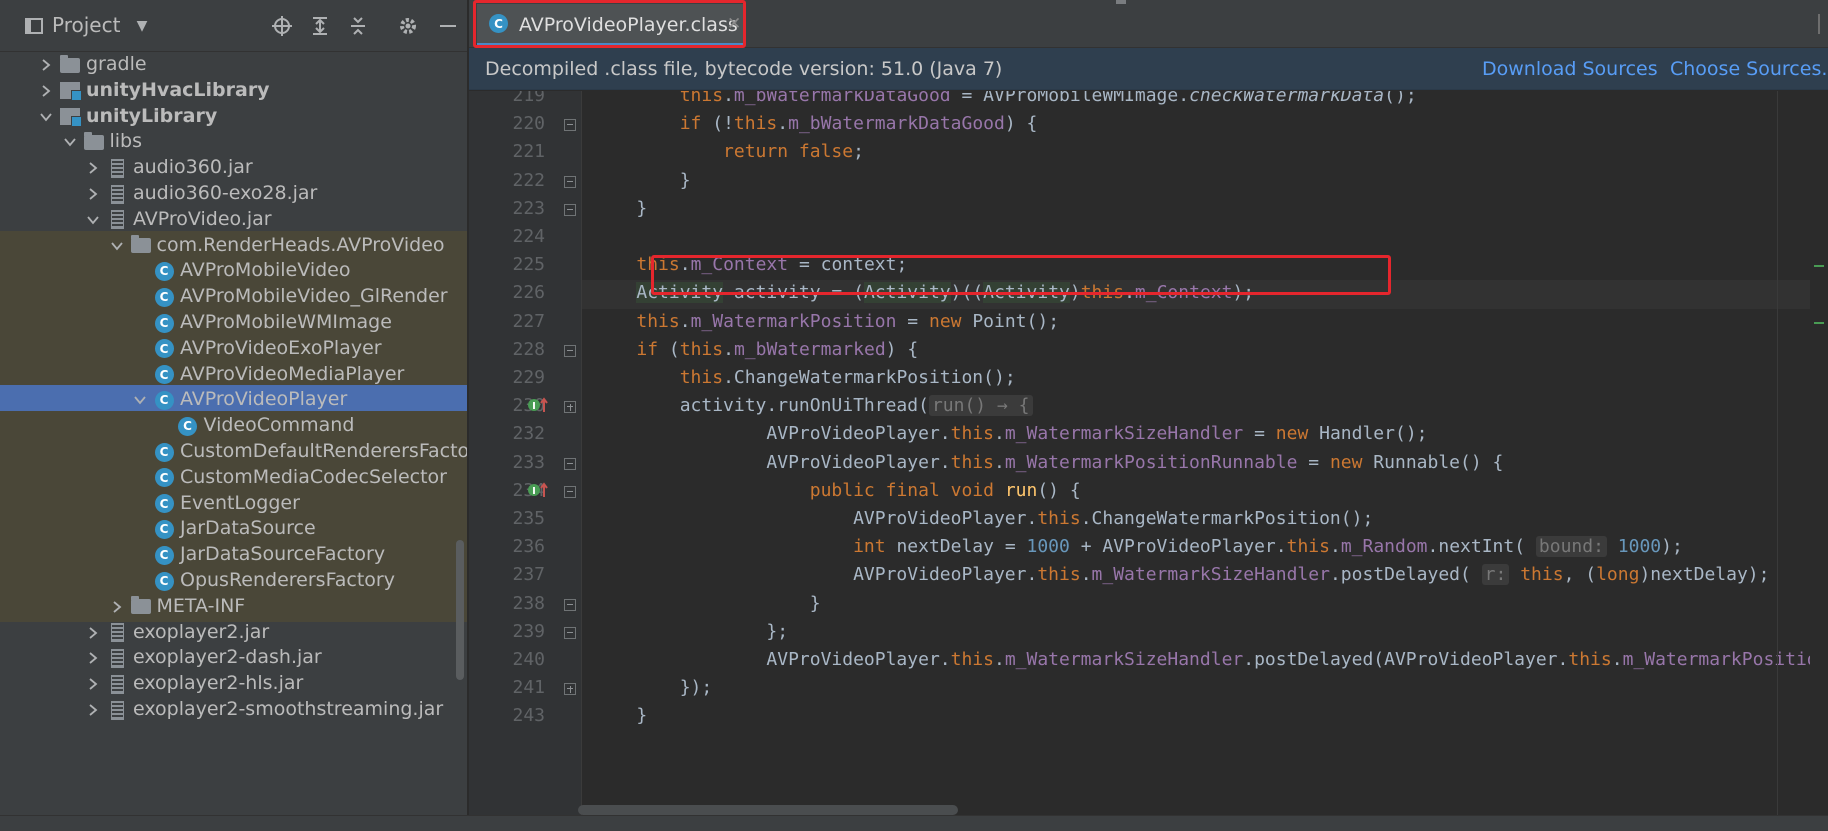  What do you see at coordinates (728, 151) in the screenshot?
I see `code-line: return false;` at bounding box center [728, 151].